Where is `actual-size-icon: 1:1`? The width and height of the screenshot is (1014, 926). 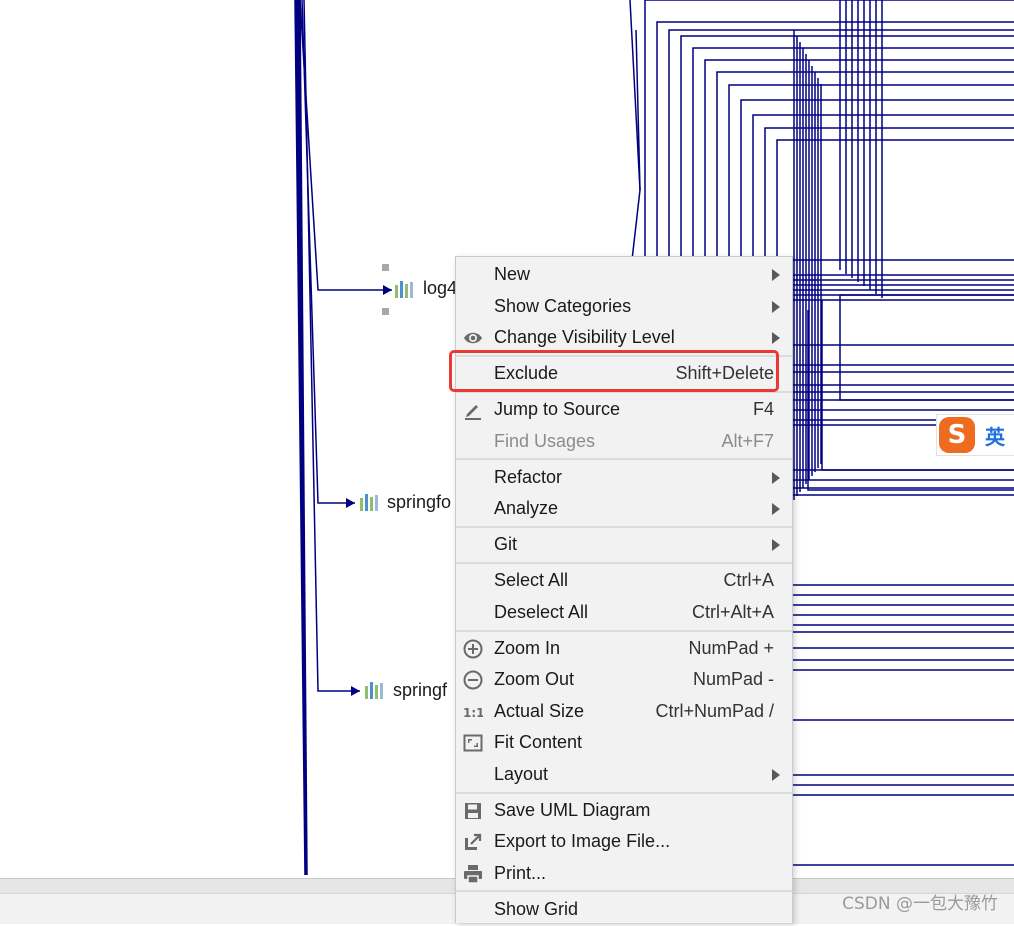 actual-size-icon: 1:1 is located at coordinates (473, 713).